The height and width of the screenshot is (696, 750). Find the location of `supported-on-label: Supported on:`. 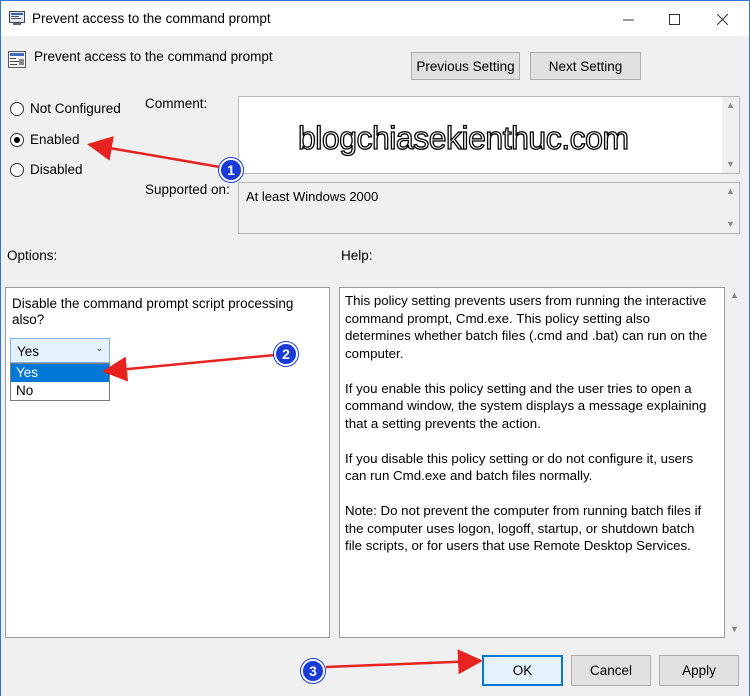

supported-on-label: Supported on: is located at coordinates (187, 189).